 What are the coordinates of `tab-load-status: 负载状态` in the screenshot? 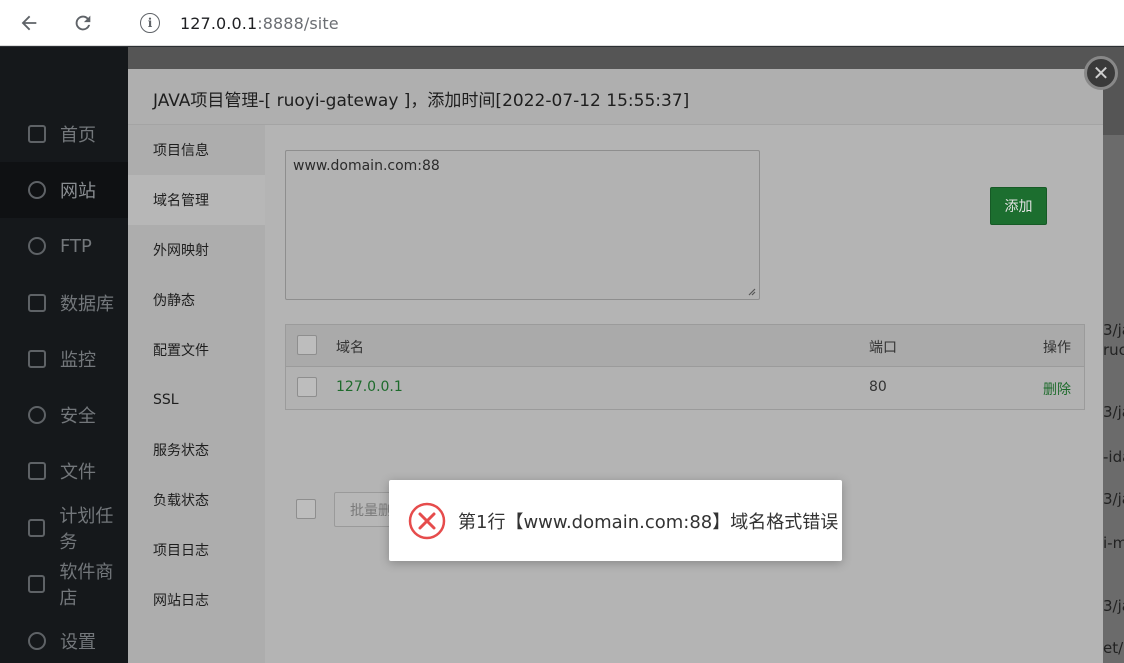 It's located at (196, 500).